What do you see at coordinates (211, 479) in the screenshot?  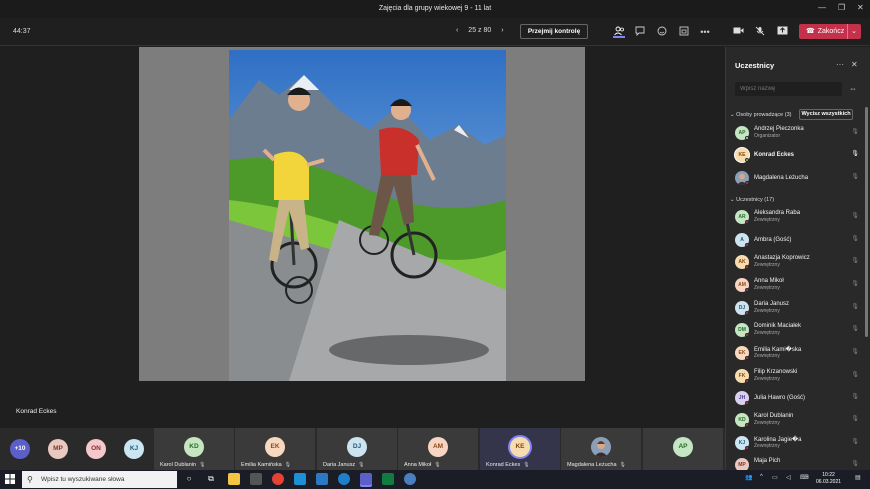 I see `task-view-icon: ⧉` at bounding box center [211, 479].